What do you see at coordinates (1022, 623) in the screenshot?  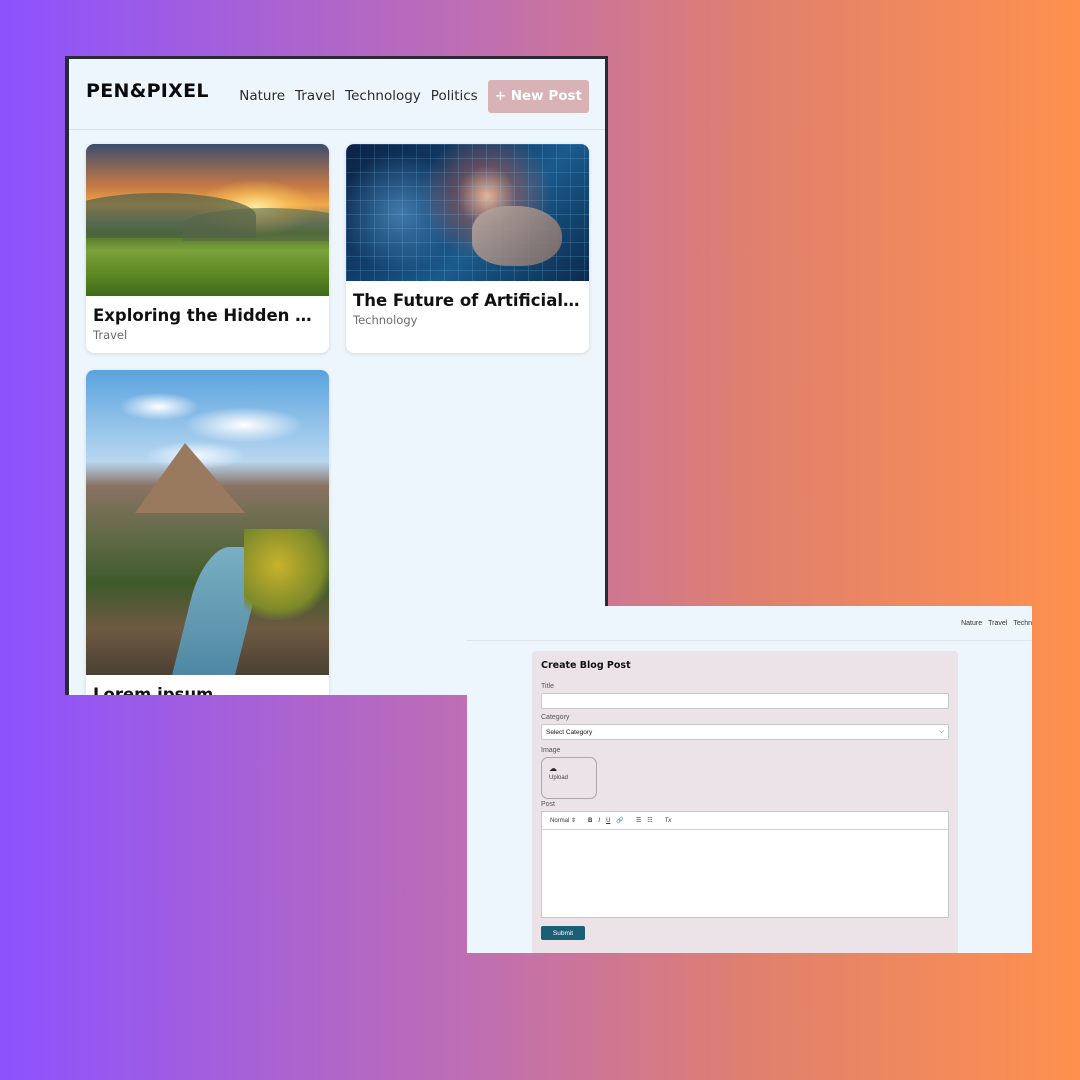 I see `nav-technology: Techn` at bounding box center [1022, 623].